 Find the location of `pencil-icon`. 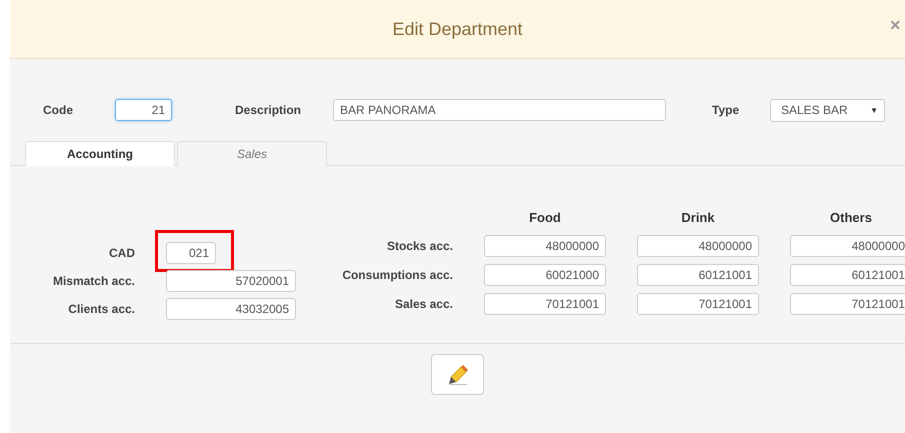

pencil-icon is located at coordinates (457, 375).